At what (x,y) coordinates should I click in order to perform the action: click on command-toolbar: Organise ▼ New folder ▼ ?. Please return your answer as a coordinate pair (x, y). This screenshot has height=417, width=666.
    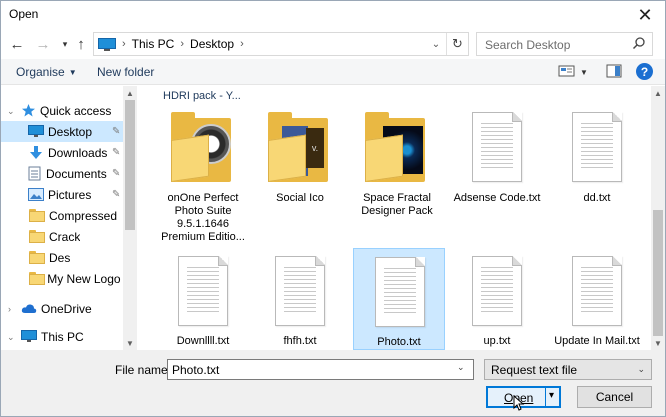
    Looking at the image, I should click on (333, 72).